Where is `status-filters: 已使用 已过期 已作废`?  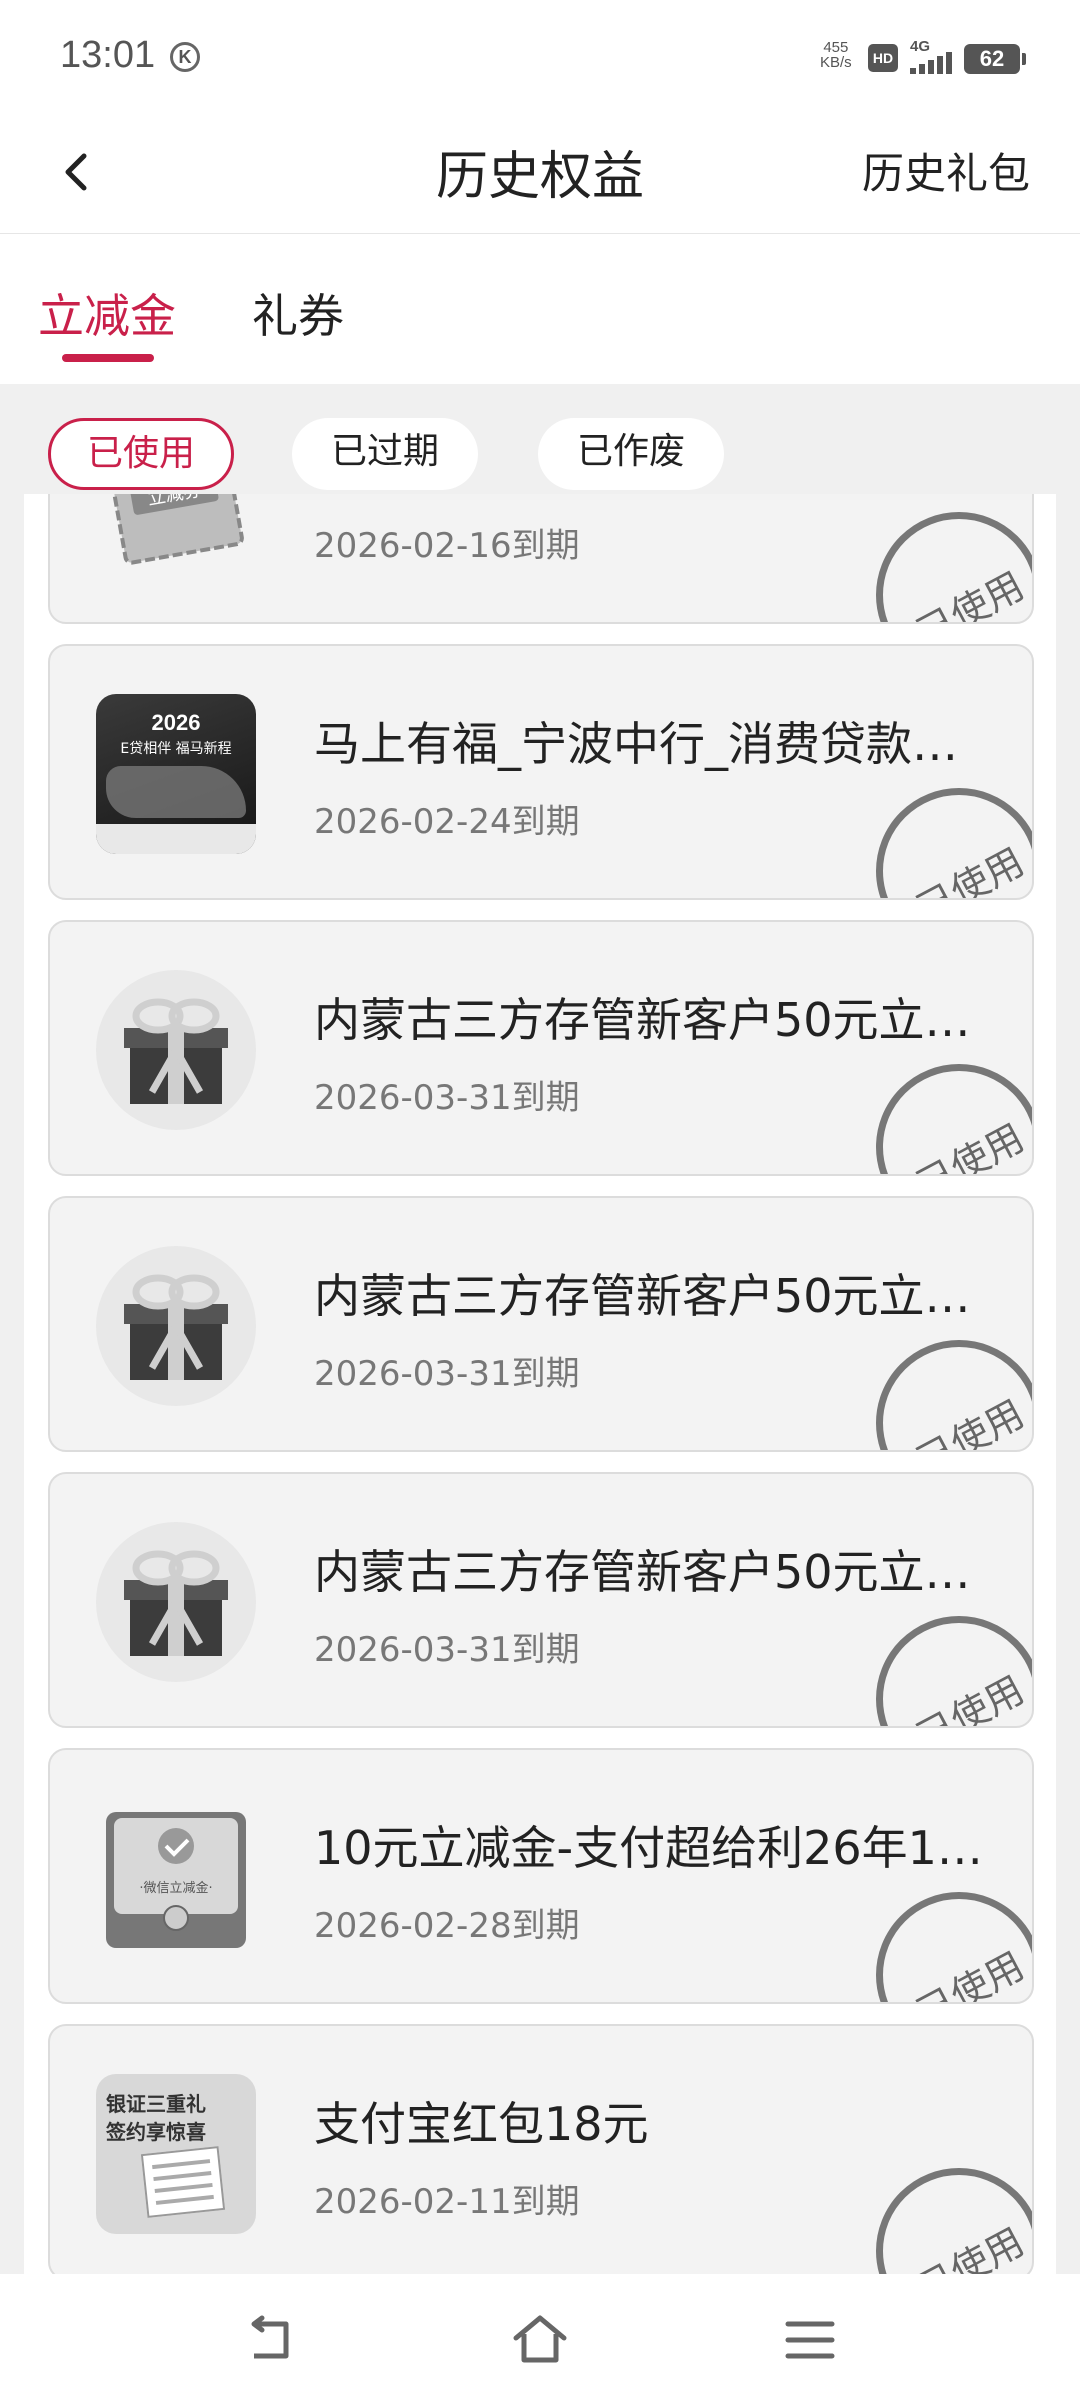
status-filters: 已使用 已过期 已作废 is located at coordinates (540, 439).